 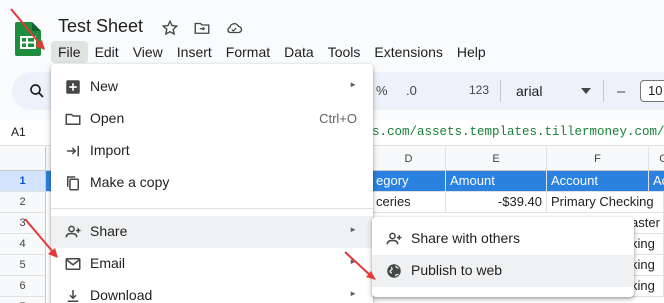 I want to click on table-cell: Primary Checking, so click(x=605, y=202).